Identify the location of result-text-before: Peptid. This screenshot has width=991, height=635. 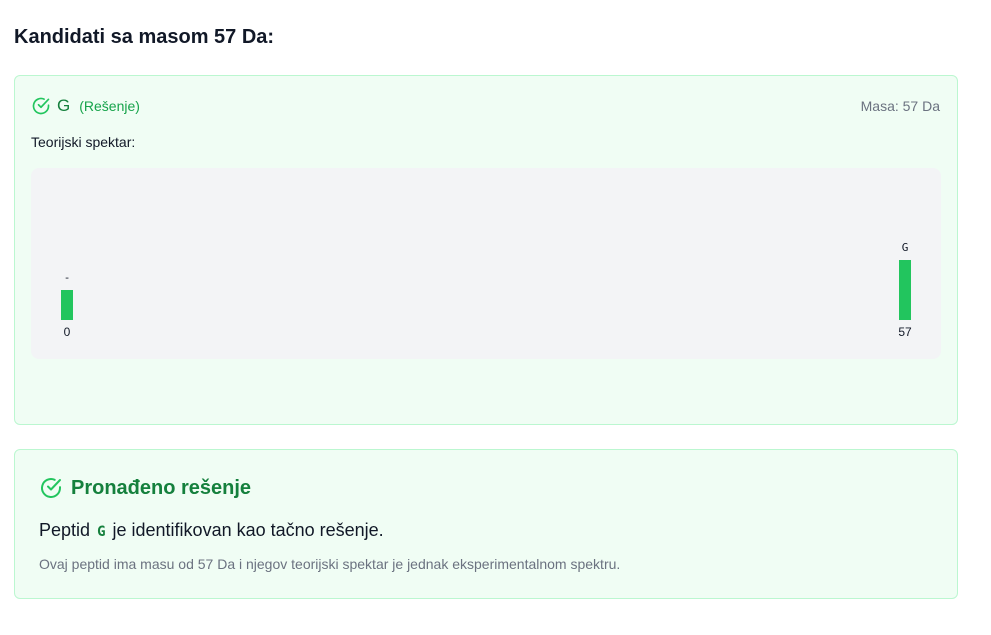
(65, 530).